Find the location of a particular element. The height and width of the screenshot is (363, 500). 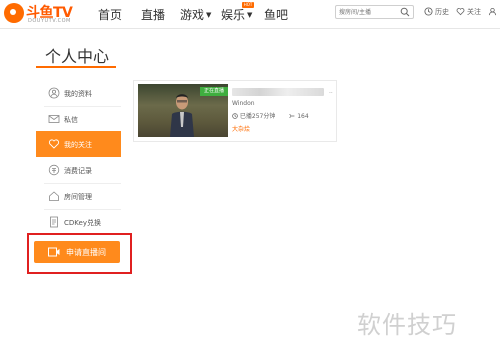

sidebar-item-label: 我的关注 is located at coordinates (78, 145).